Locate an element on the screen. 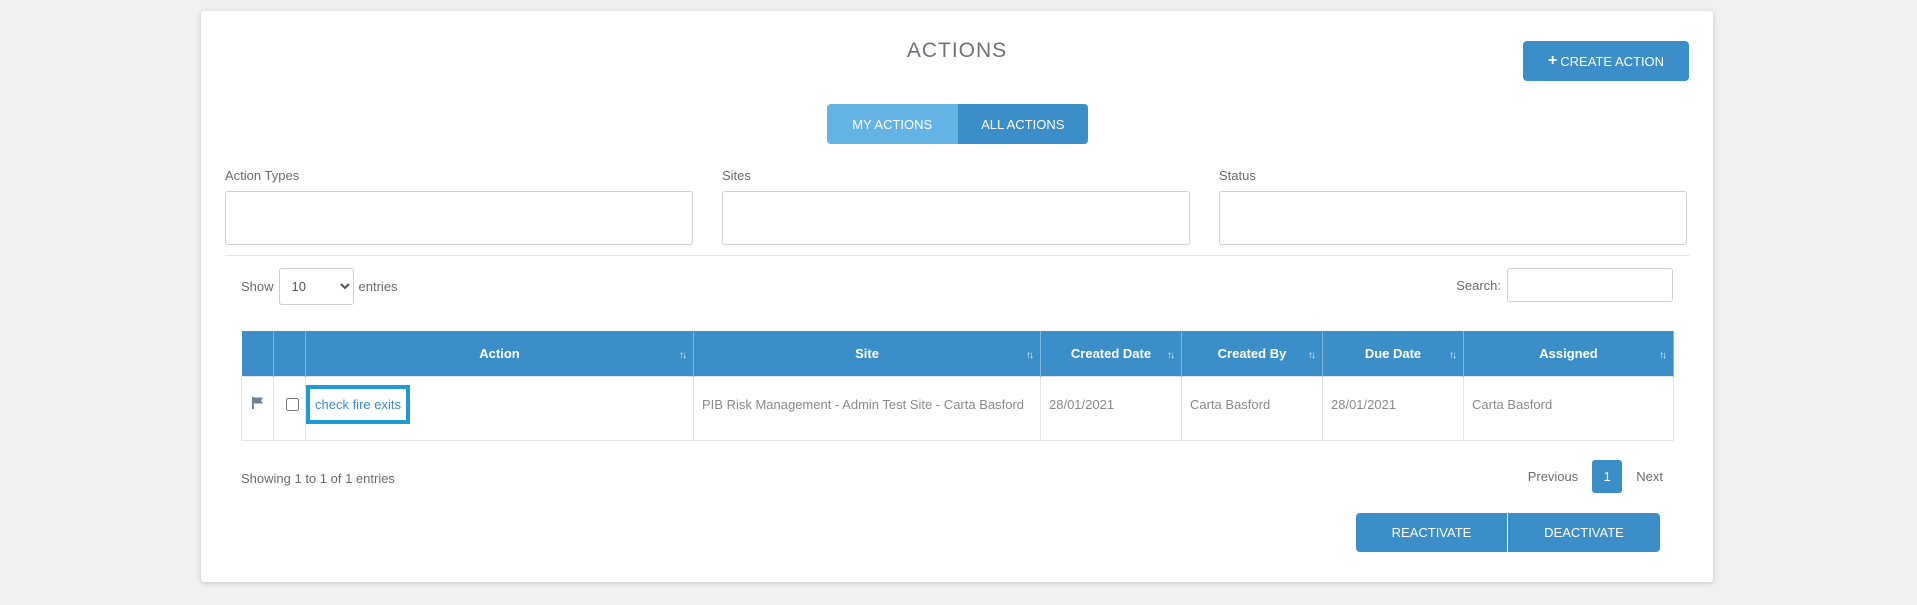 The height and width of the screenshot is (605, 1917). show-label: Show is located at coordinates (257, 286).